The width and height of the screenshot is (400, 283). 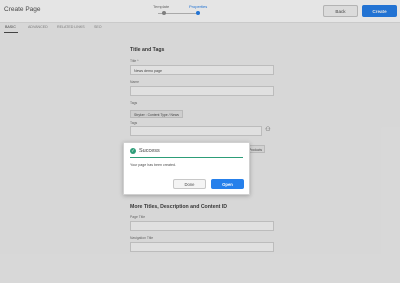 What do you see at coordinates (227, 184) in the screenshot?
I see `open-button: Open` at bounding box center [227, 184].